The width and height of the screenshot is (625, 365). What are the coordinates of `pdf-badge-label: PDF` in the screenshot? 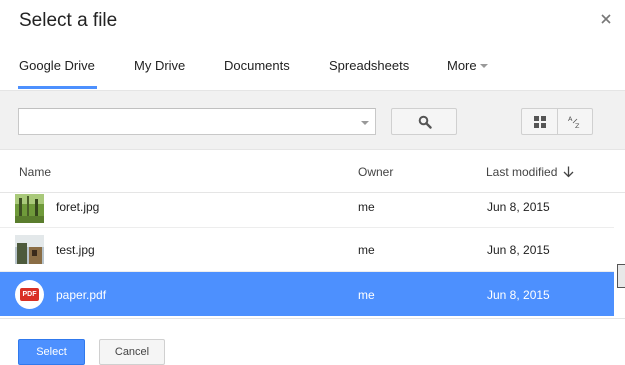 It's located at (29, 294).